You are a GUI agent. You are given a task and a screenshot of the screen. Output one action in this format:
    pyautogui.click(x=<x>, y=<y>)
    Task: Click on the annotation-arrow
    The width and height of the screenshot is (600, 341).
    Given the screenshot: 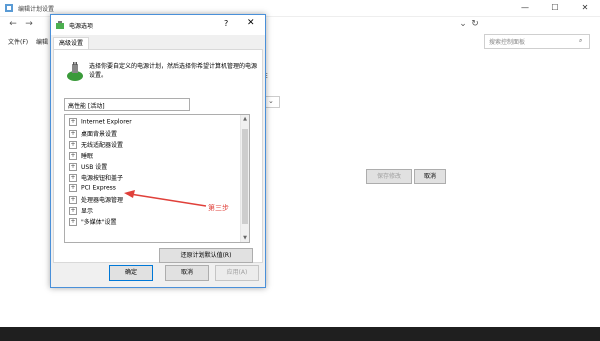 What is the action you would take?
    pyautogui.click(x=165, y=198)
    